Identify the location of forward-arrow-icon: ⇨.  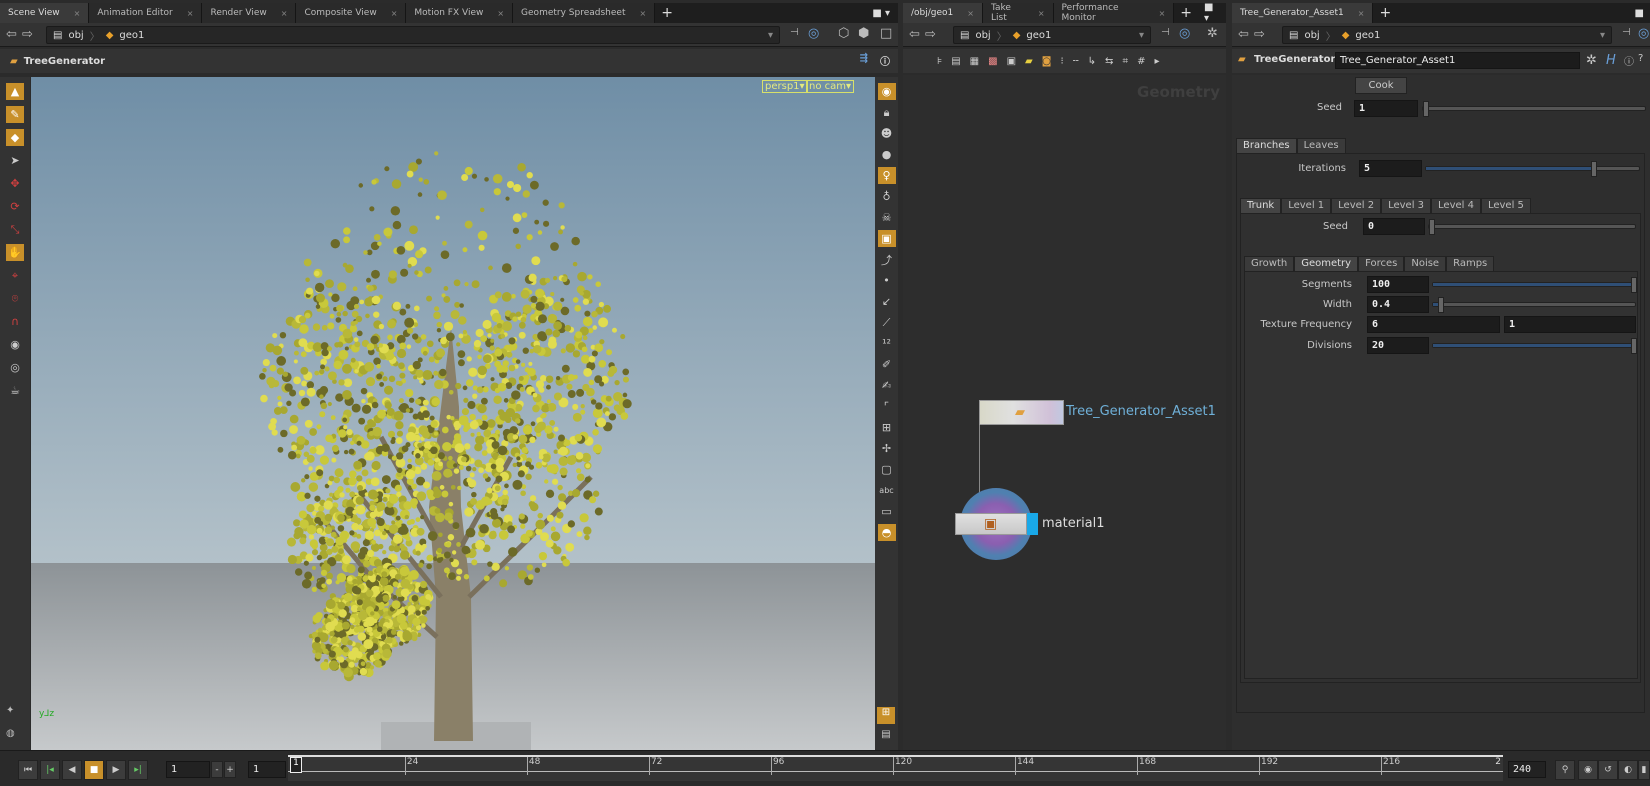
(930, 34).